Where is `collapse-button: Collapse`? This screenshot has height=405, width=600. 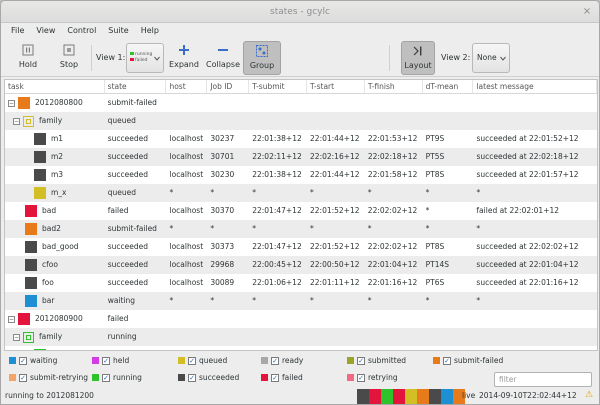
collapse-button: Collapse is located at coordinates (223, 58).